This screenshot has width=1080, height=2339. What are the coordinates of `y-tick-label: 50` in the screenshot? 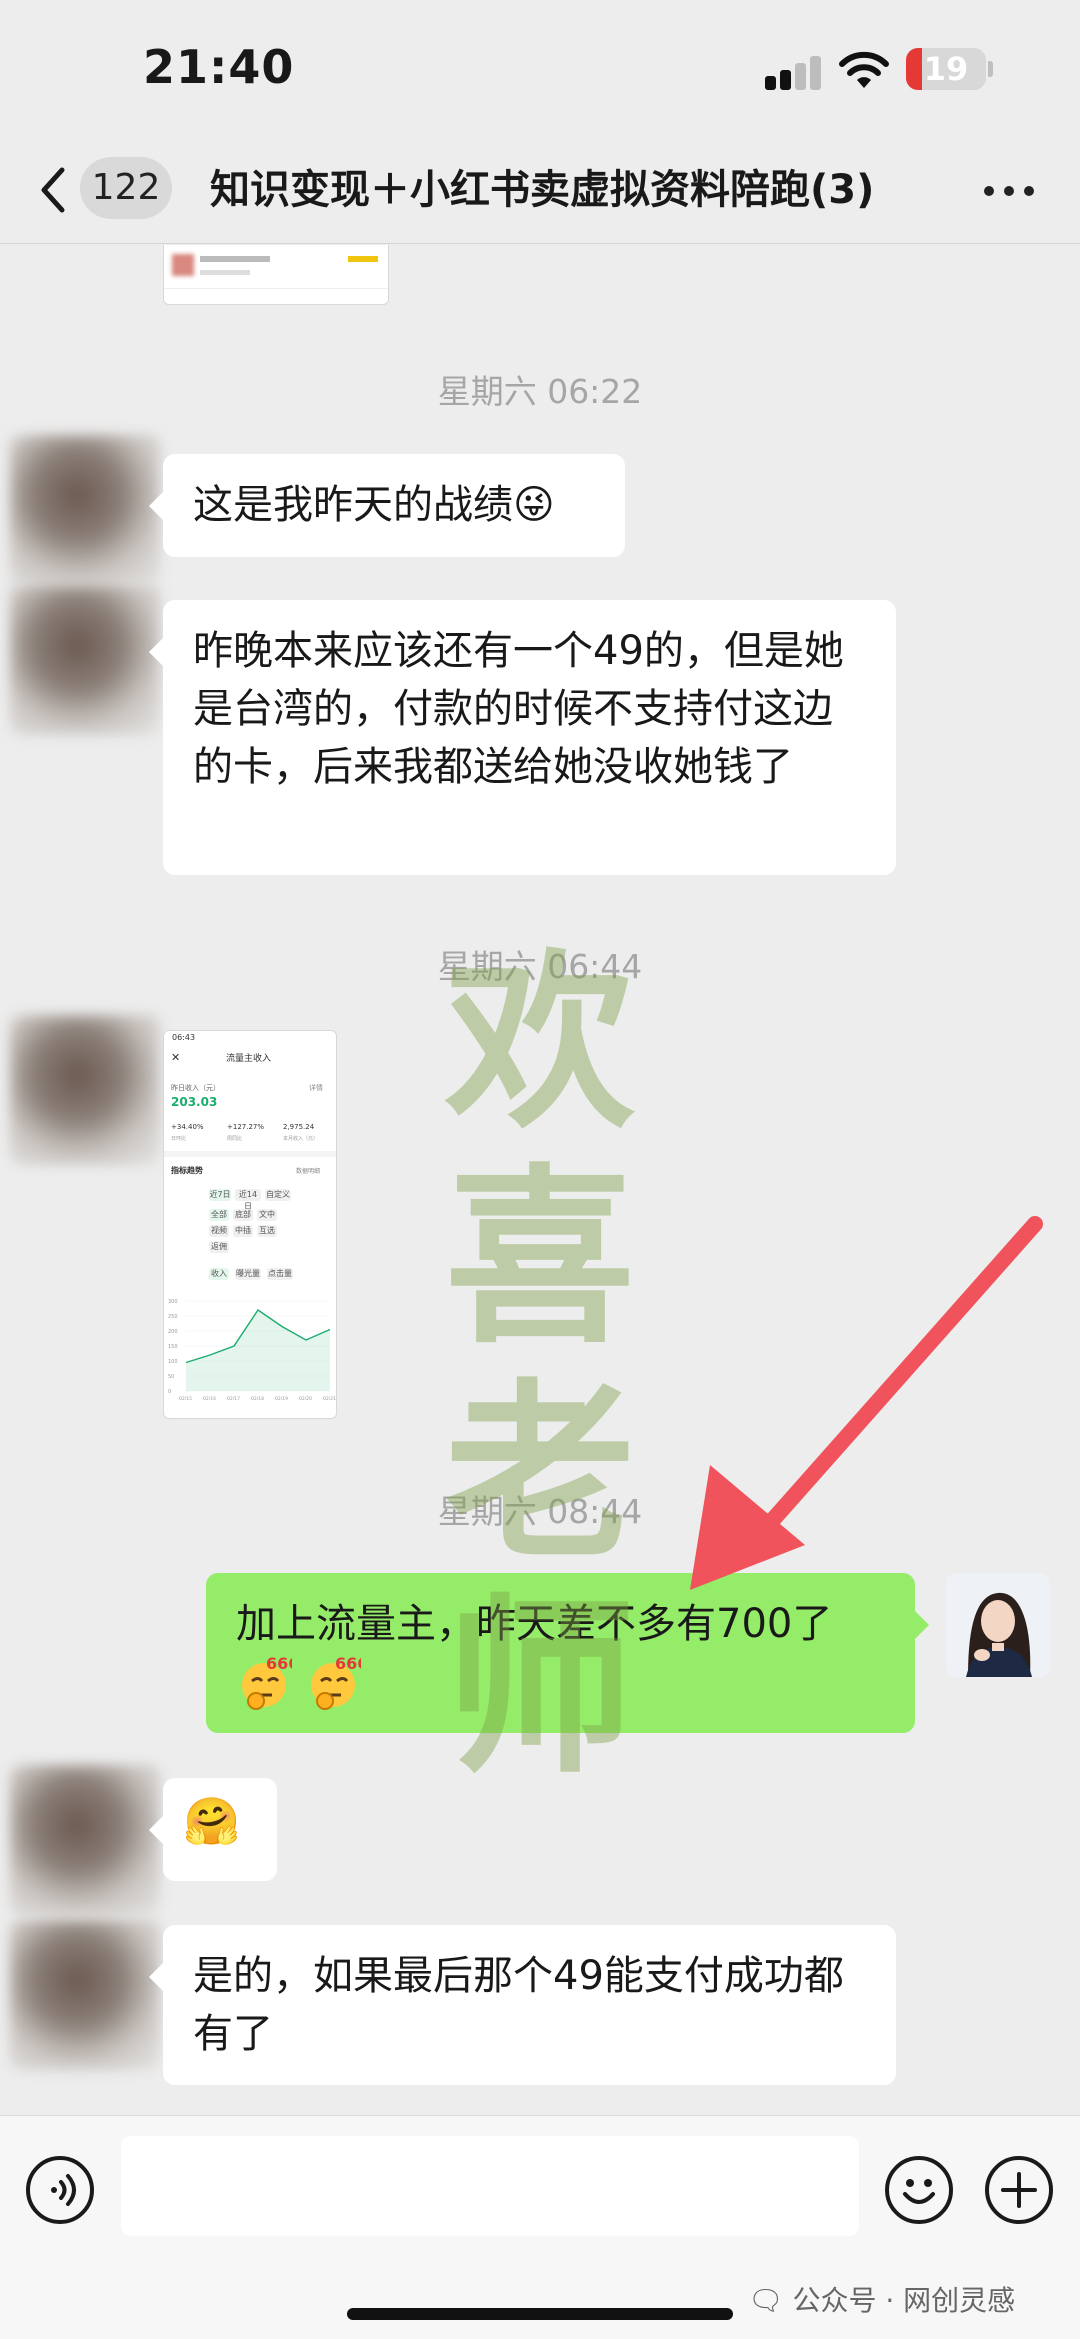 It's located at (171, 1377).